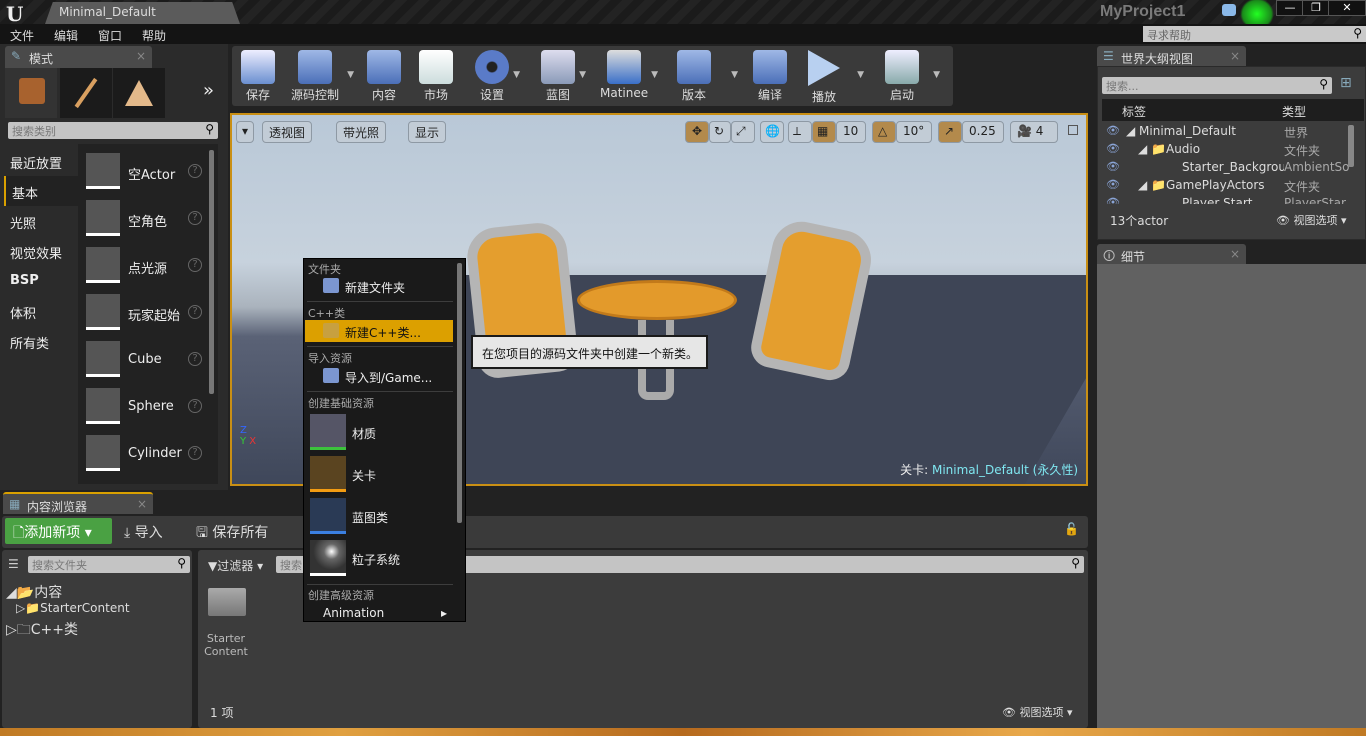  I want to click on show-button: 显示, so click(427, 132).